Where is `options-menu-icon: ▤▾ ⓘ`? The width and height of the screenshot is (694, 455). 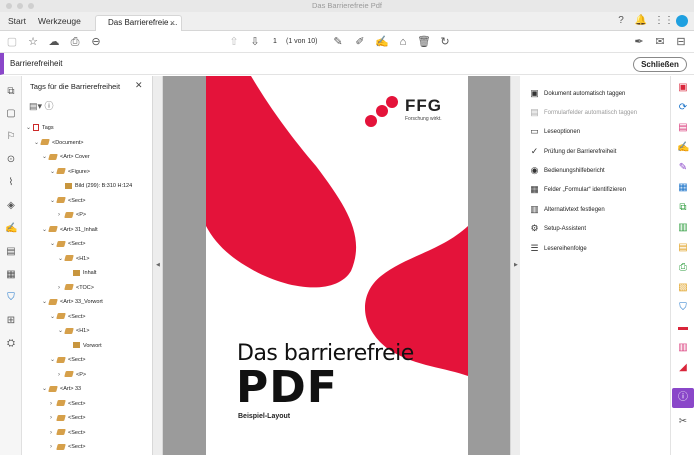
options-menu-icon: ▤▾ ⓘ is located at coordinates (41, 105).